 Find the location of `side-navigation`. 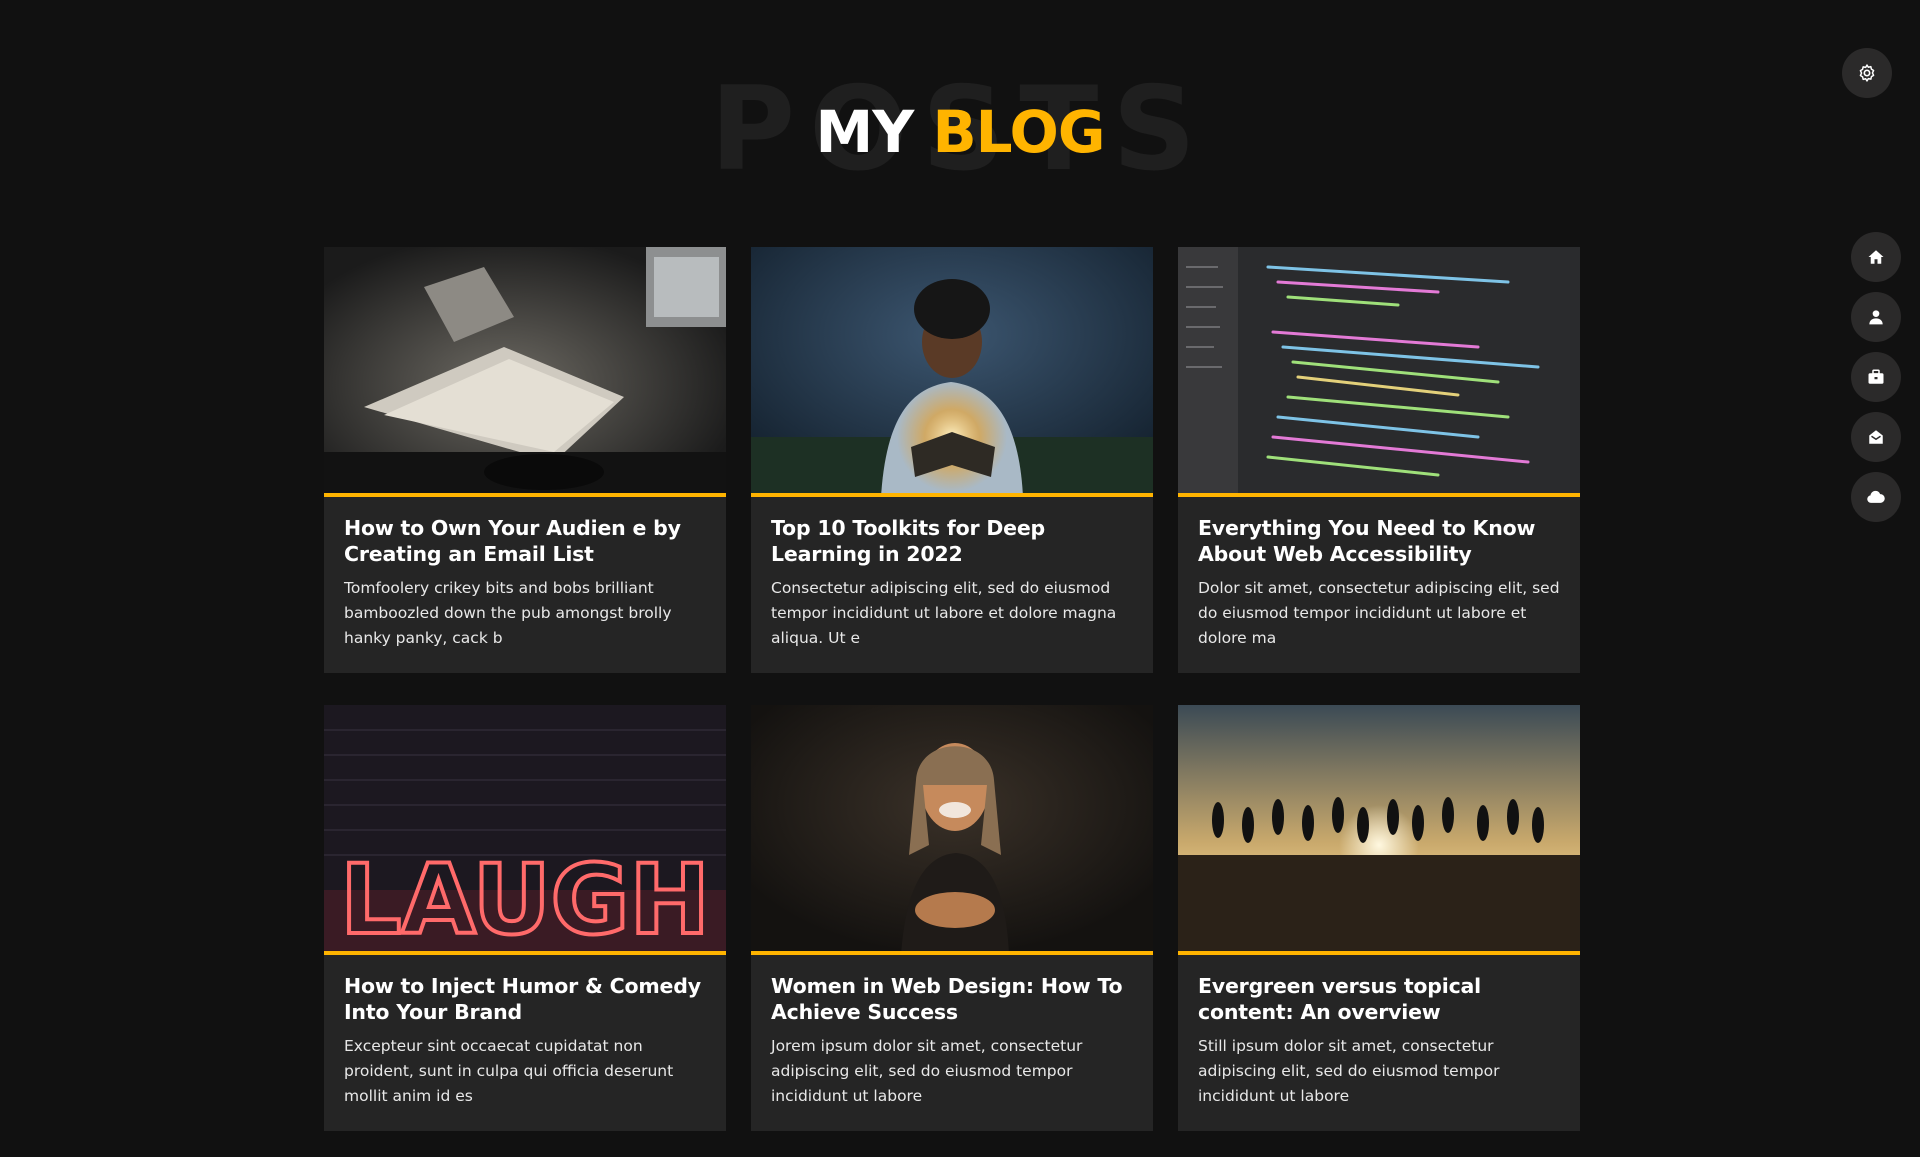

side-navigation is located at coordinates (1876, 382).